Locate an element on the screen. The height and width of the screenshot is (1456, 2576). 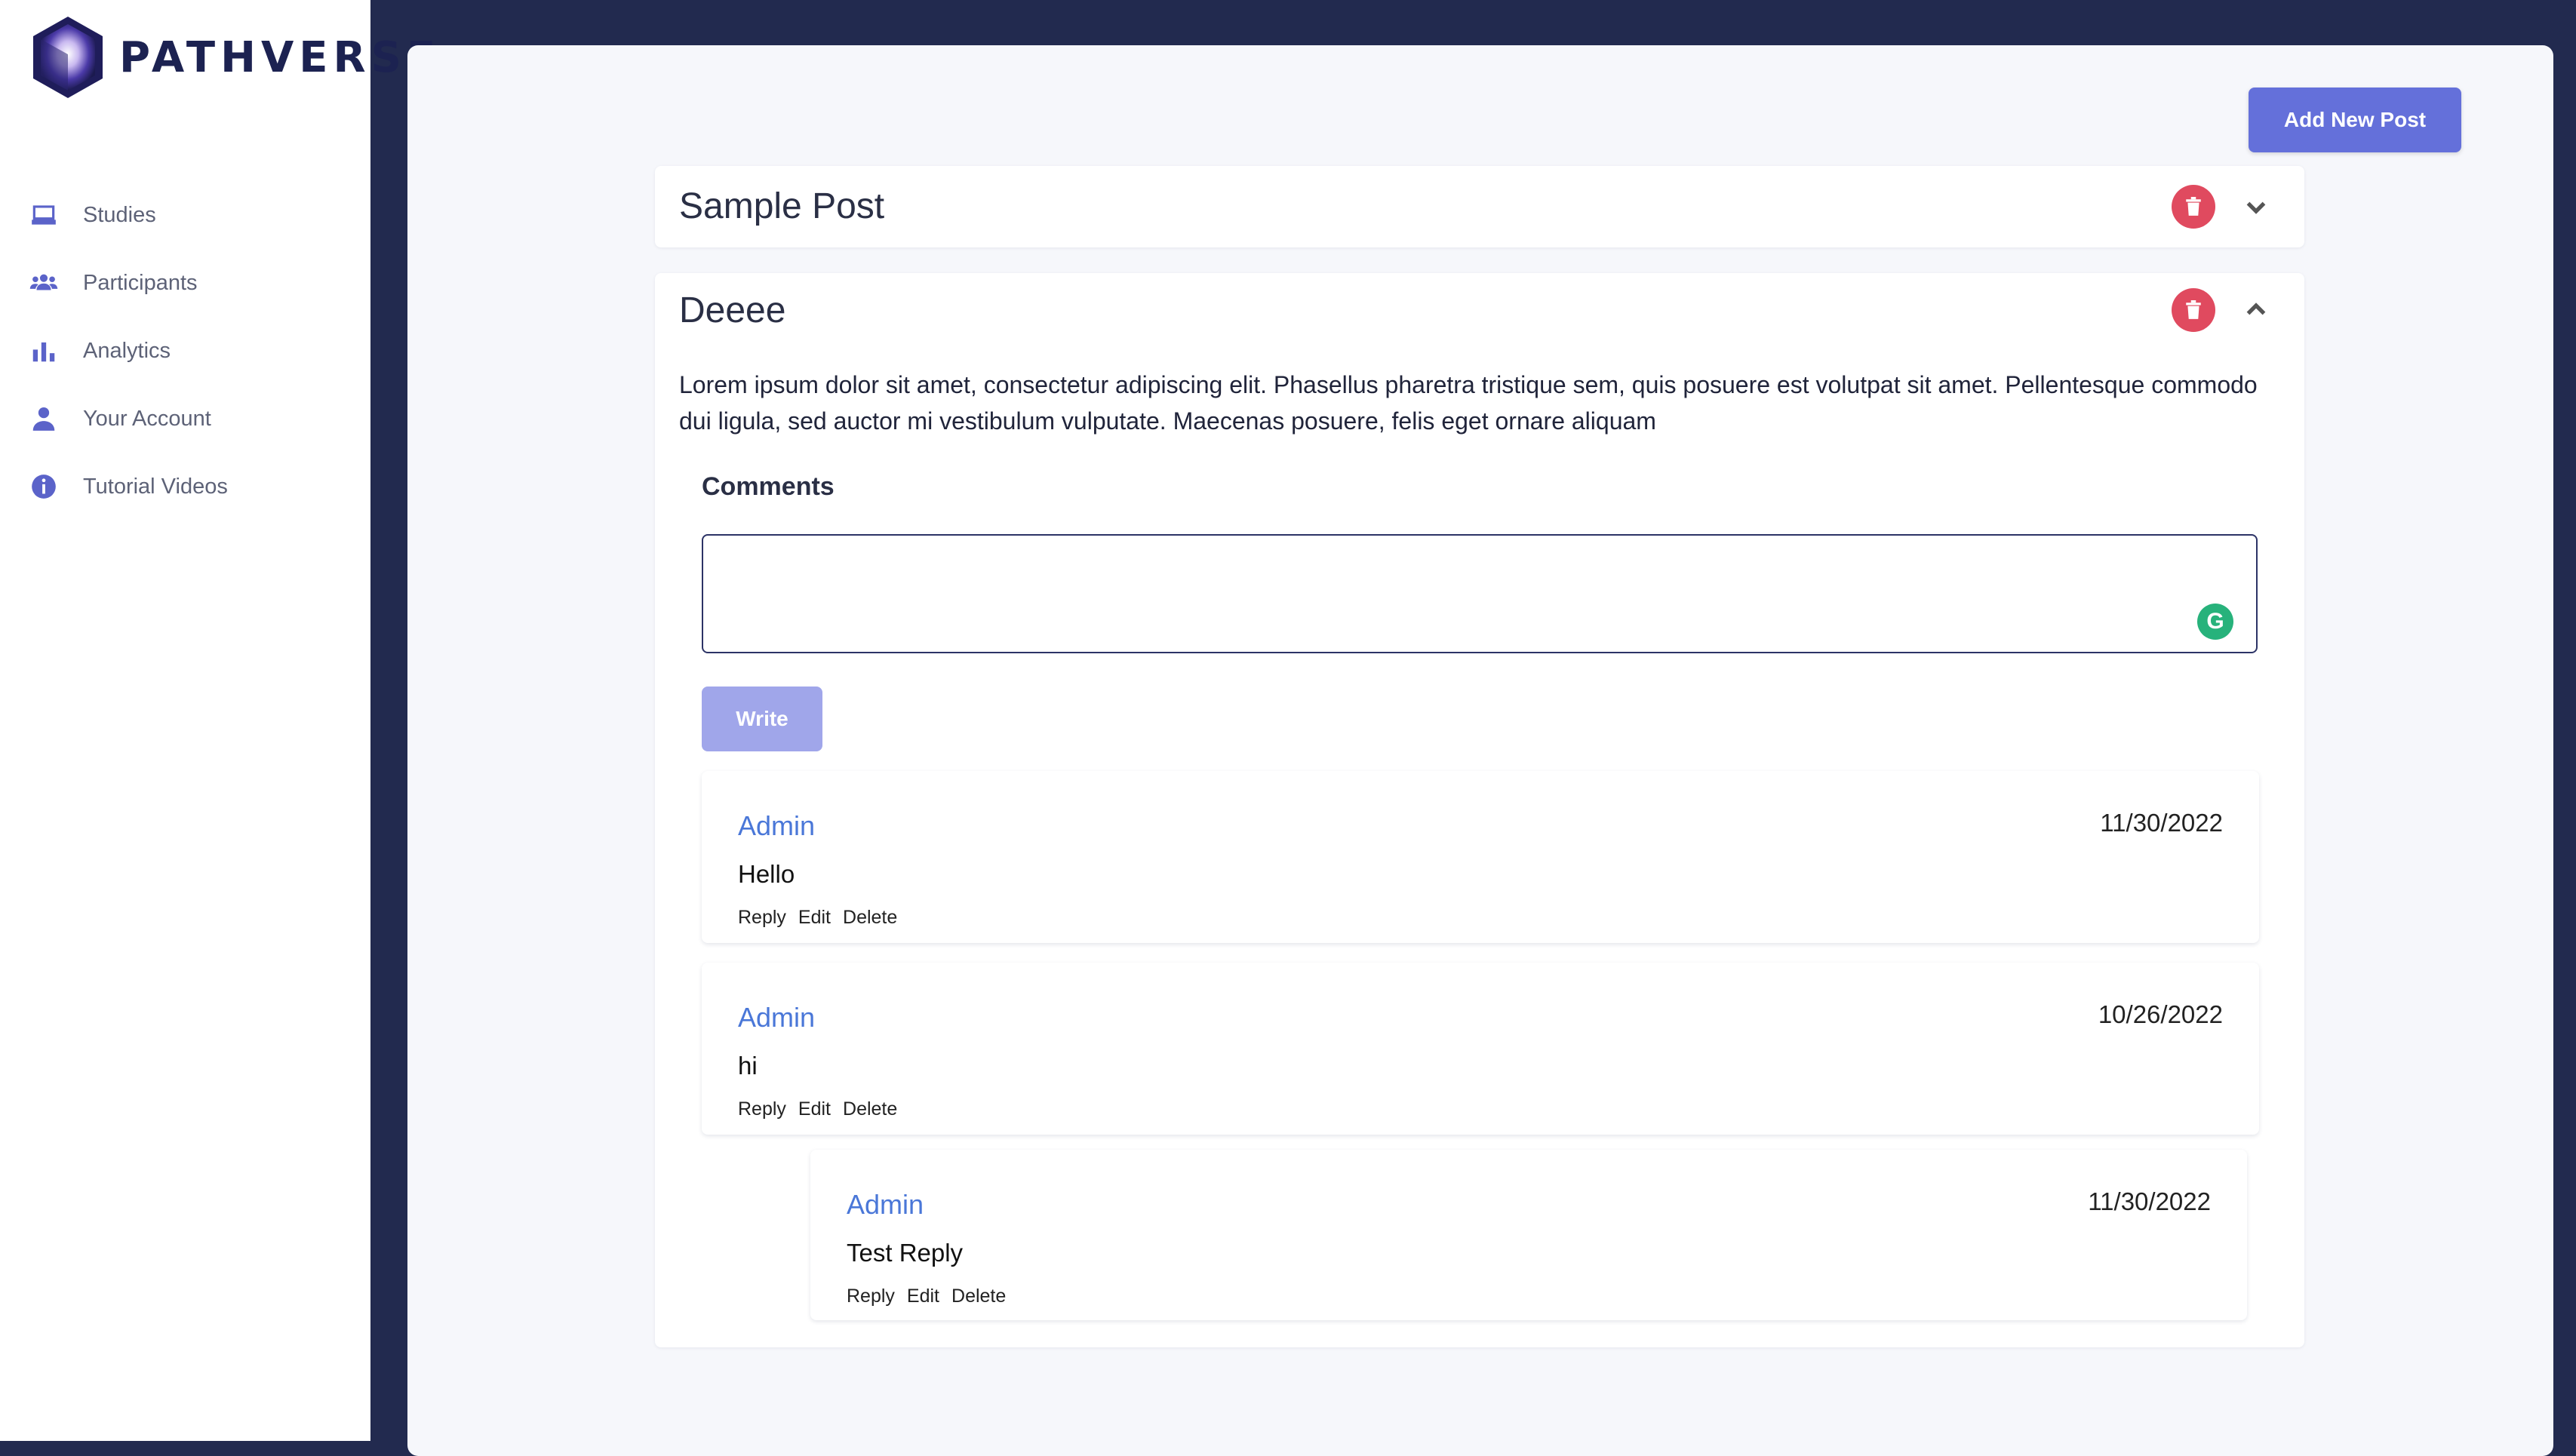
chevron-up-icon is located at coordinates (2256, 309).